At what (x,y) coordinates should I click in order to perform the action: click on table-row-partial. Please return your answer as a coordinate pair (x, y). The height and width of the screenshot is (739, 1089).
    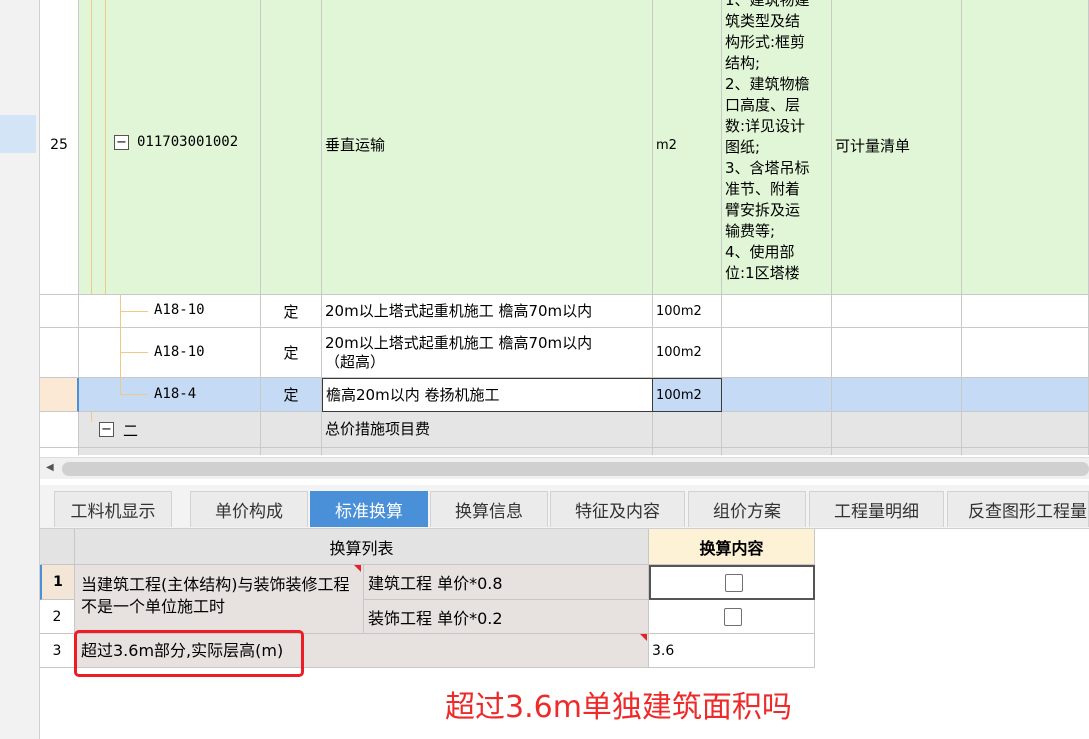
    Looking at the image, I should click on (564, 451).